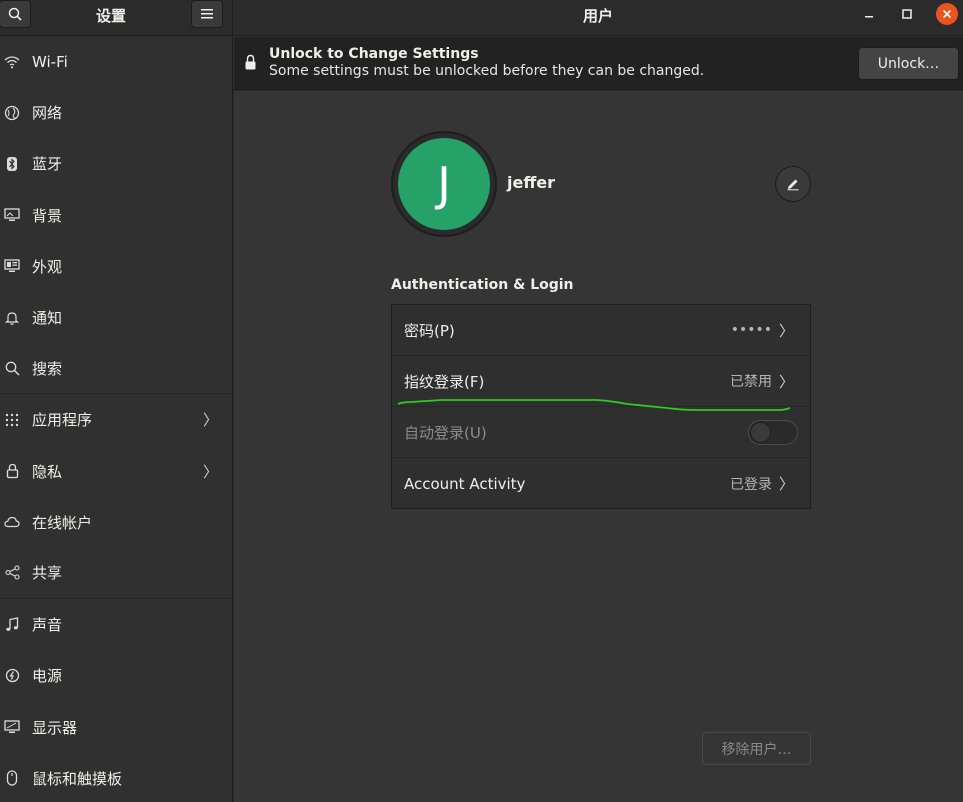 Image resolution: width=963 pixels, height=802 pixels. I want to click on sidebar-item-bluetooth: 蓝牙, so click(116, 163).